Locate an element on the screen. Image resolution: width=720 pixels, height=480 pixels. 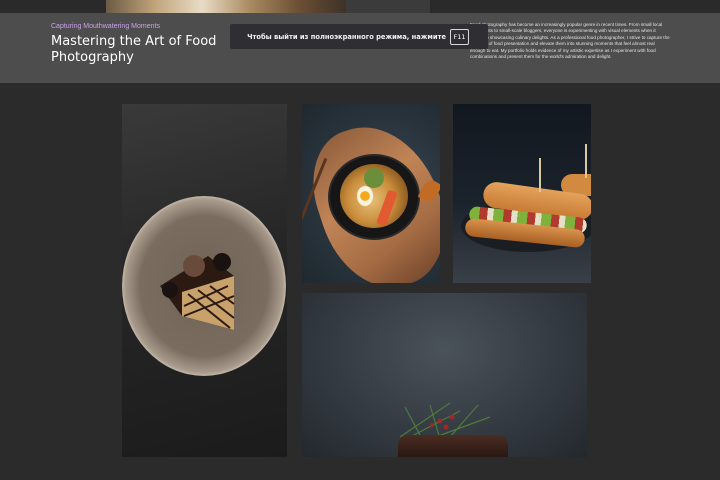
egg-shape is located at coordinates (365, 196).